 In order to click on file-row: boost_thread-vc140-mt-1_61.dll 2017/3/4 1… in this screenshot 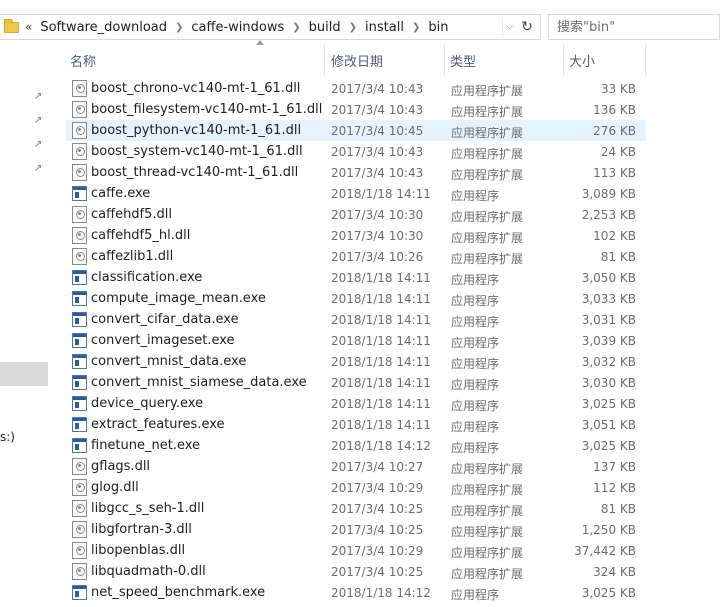, I will do `click(356, 172)`.